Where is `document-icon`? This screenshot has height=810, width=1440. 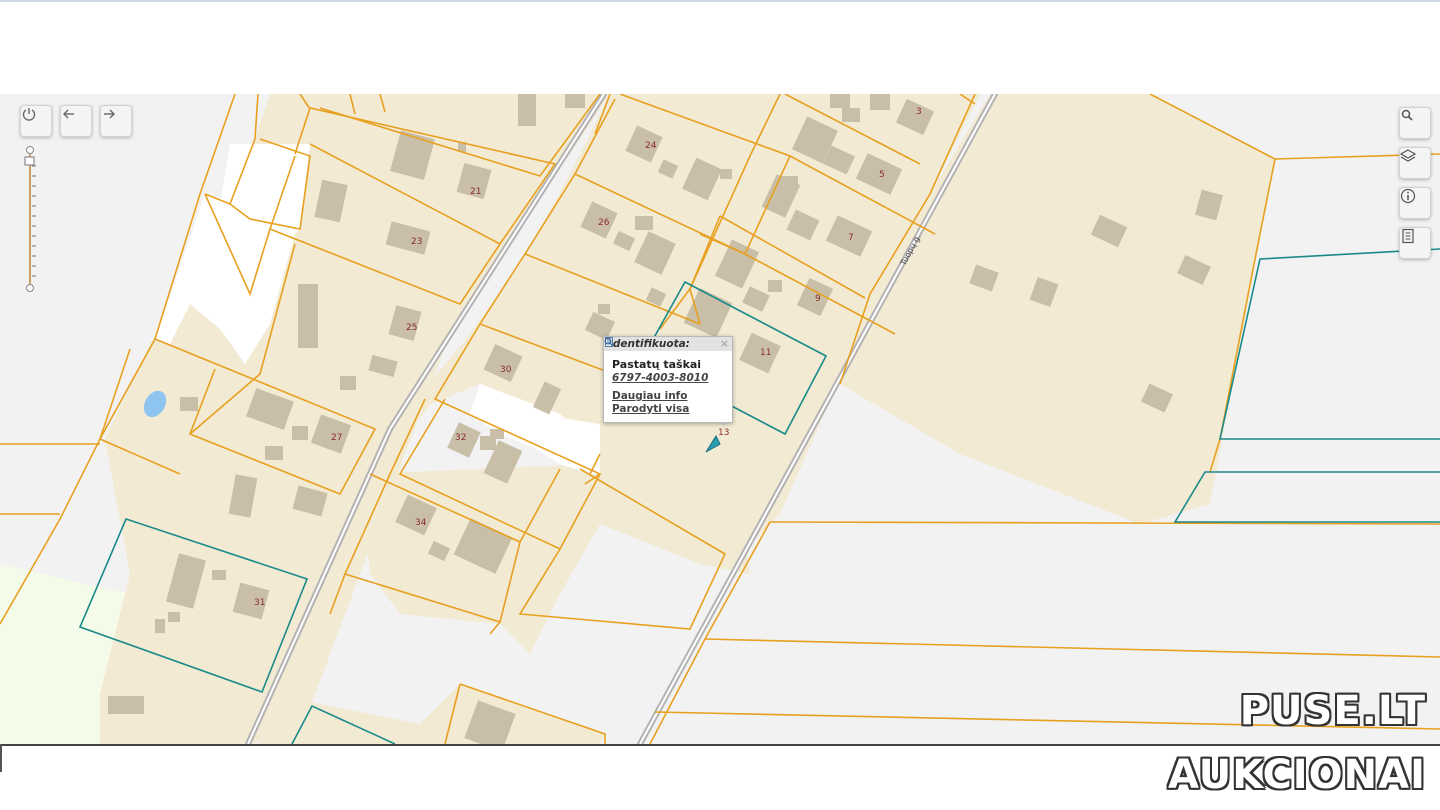
document-icon is located at coordinates (1408, 236).